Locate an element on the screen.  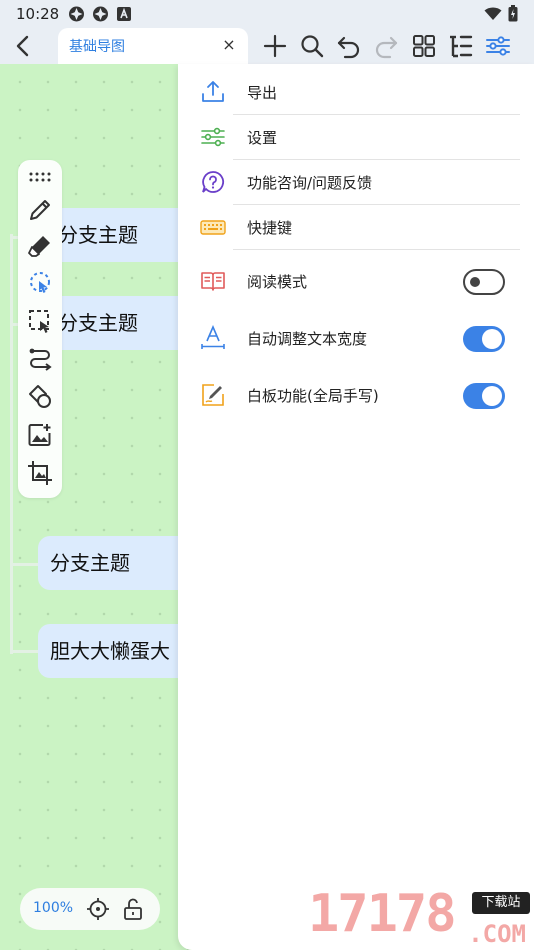
lock-canvas-button is located at coordinates (133, 909).